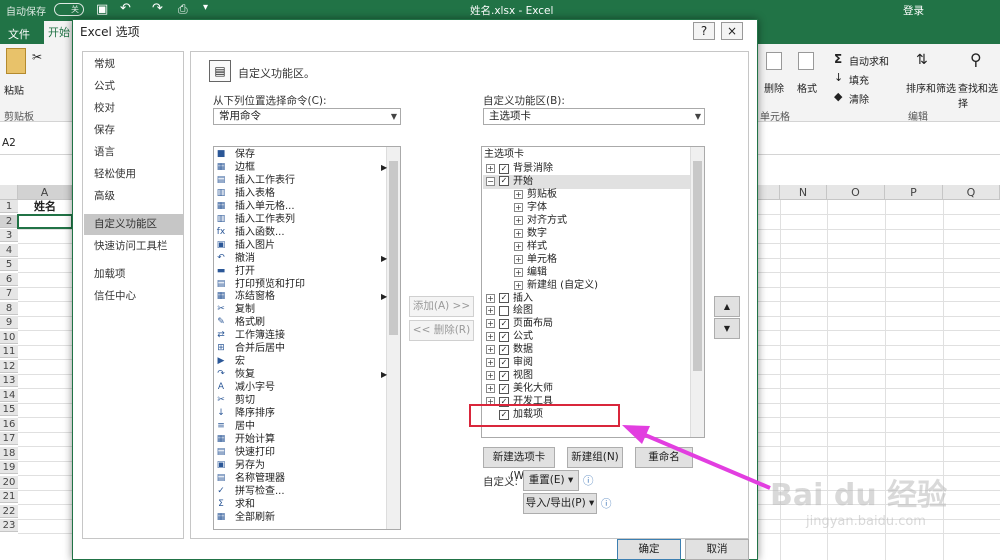 The image size is (1000, 560). I want to click on tree-item: − ✓ 开始, so click(509, 181).